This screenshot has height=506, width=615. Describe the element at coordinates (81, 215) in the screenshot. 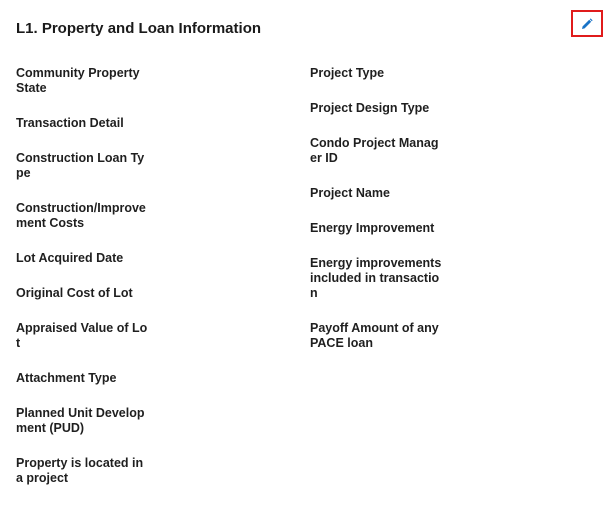

I see `field-label-construction-improvement-costs: Construction/Improvement Costs` at that location.